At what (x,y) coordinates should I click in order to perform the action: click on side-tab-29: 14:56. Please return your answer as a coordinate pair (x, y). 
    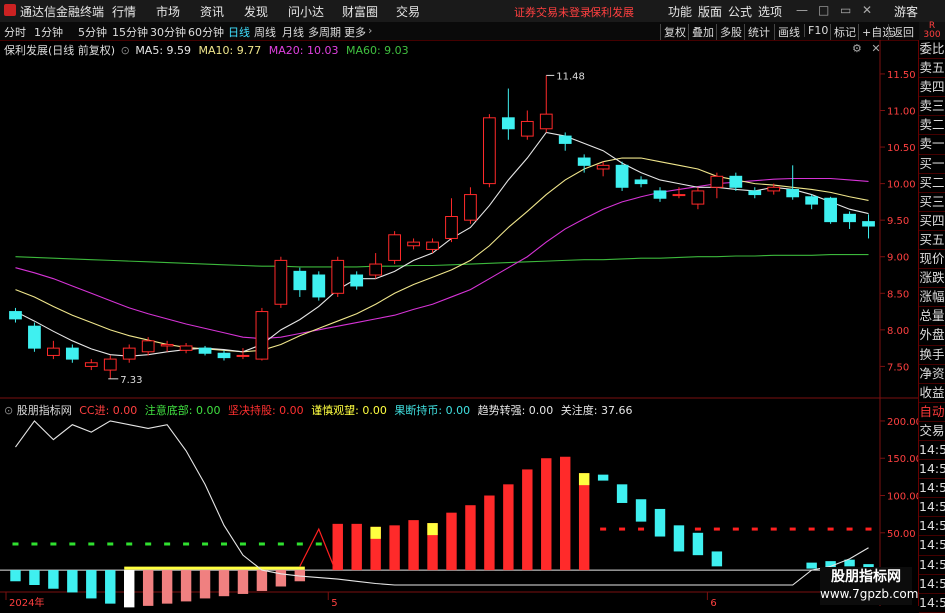
    Looking at the image, I should click on (932, 603).